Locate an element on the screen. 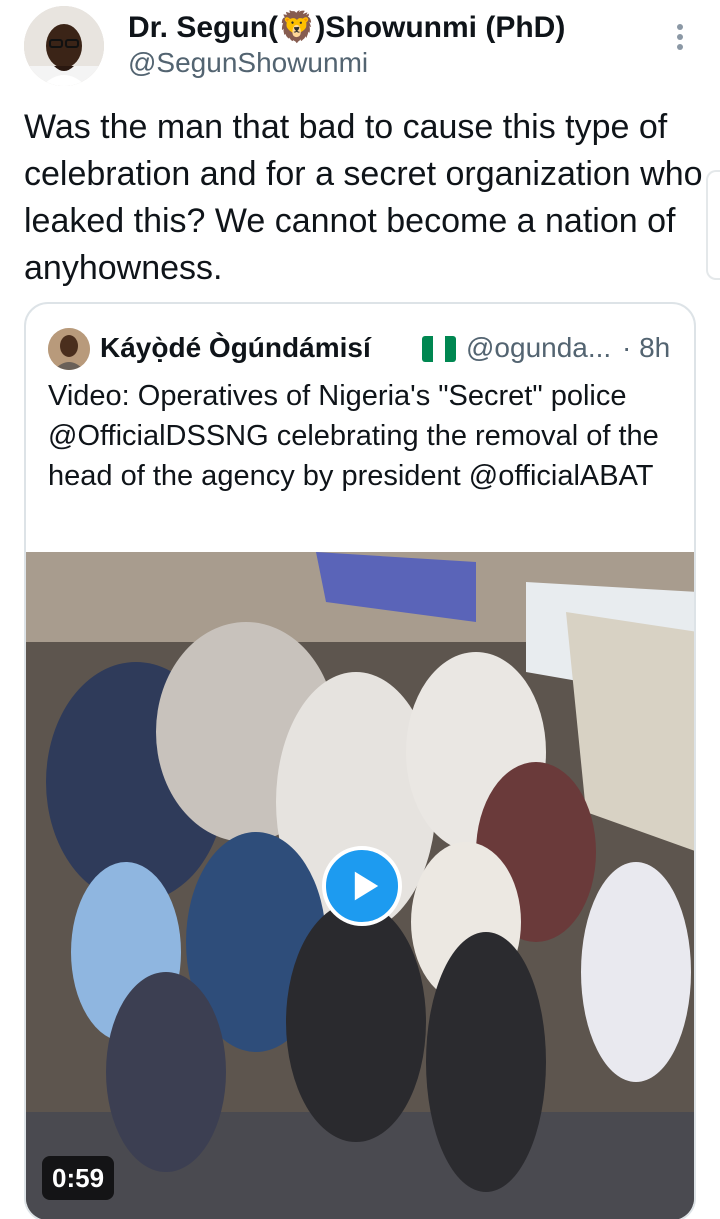  author-display-name: Dr. Segun(🦁)Showunmi (PhD) is located at coordinates (346, 28).